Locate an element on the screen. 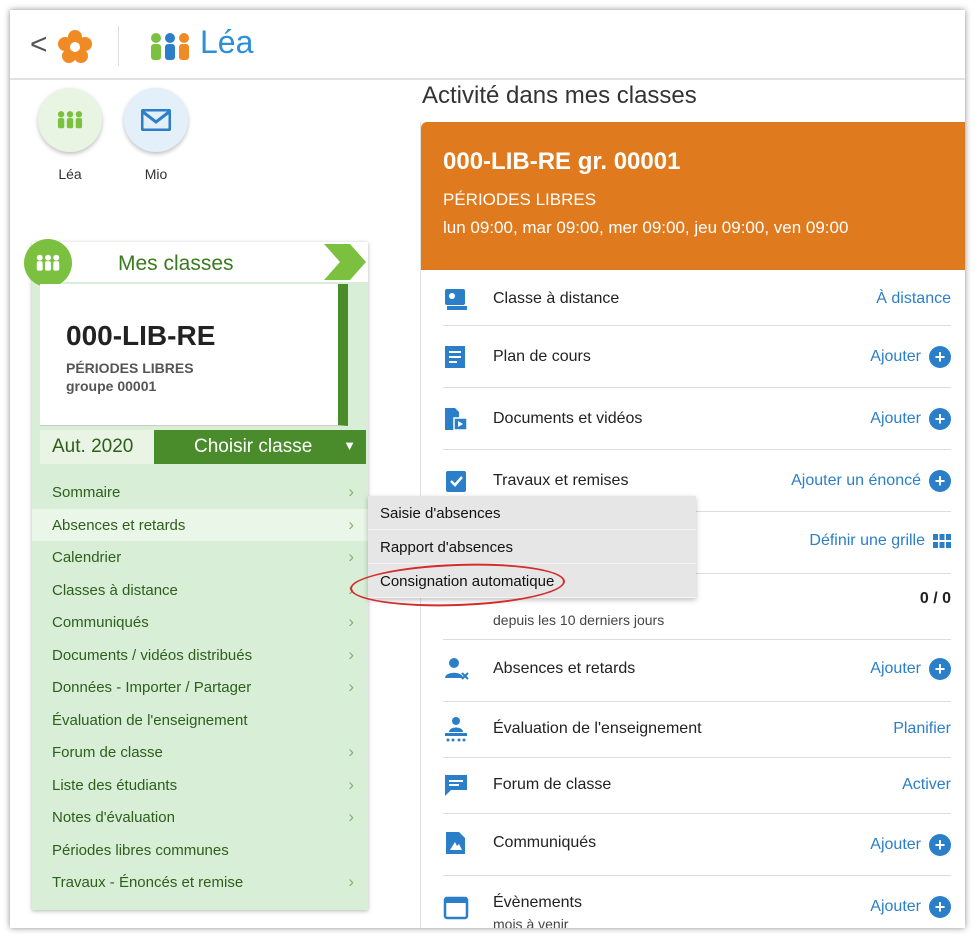 This screenshot has height=940, width=979. class-card: 000-LIB-RE PÉRIODES LIBRES groupe 00001 is located at coordinates (194, 355).